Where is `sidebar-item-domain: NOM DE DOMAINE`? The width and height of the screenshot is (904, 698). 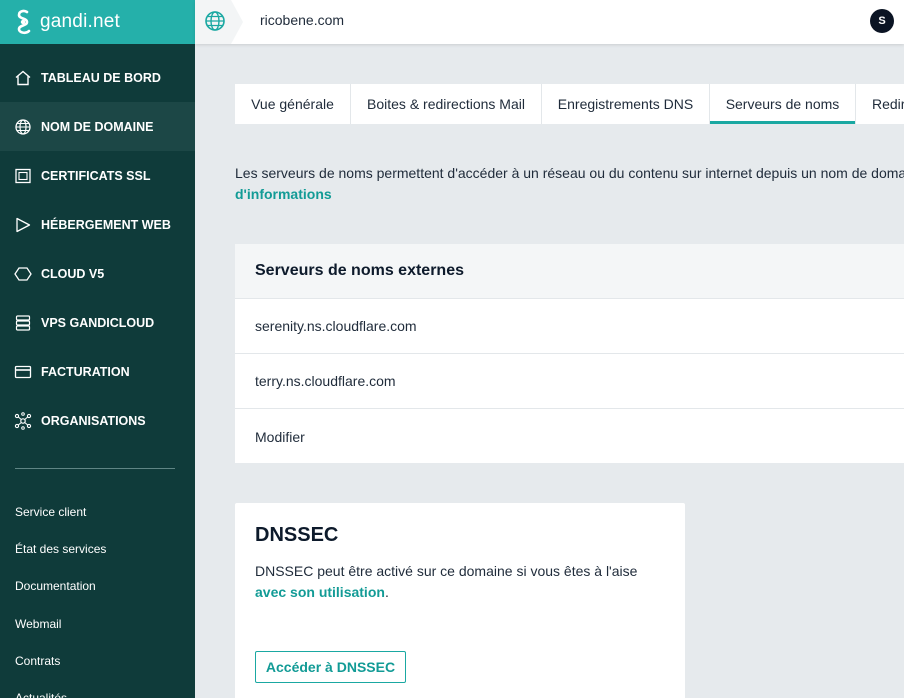 sidebar-item-domain: NOM DE DOMAINE is located at coordinates (97, 126).